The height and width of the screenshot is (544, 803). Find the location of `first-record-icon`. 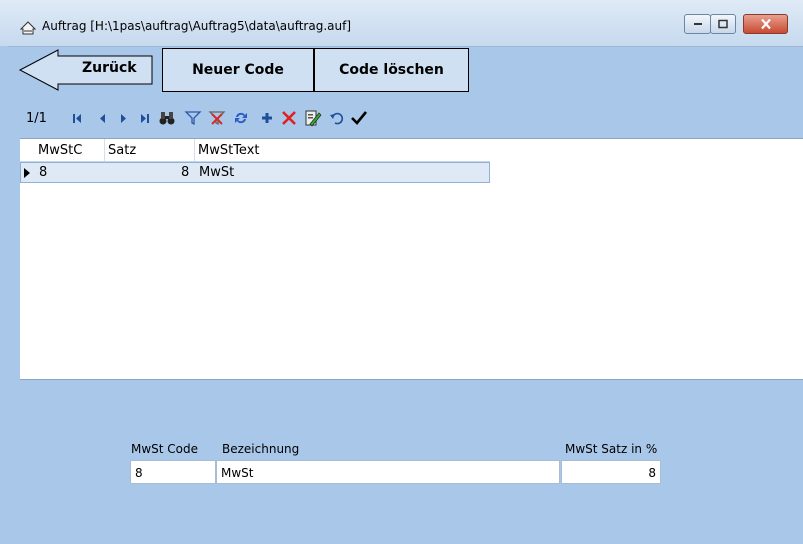

first-record-icon is located at coordinates (77, 118).